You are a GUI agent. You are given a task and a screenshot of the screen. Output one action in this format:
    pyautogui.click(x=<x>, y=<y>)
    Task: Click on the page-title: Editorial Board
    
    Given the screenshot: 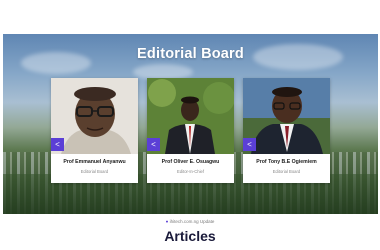 What is the action you would take?
    pyautogui.click(x=190, y=54)
    